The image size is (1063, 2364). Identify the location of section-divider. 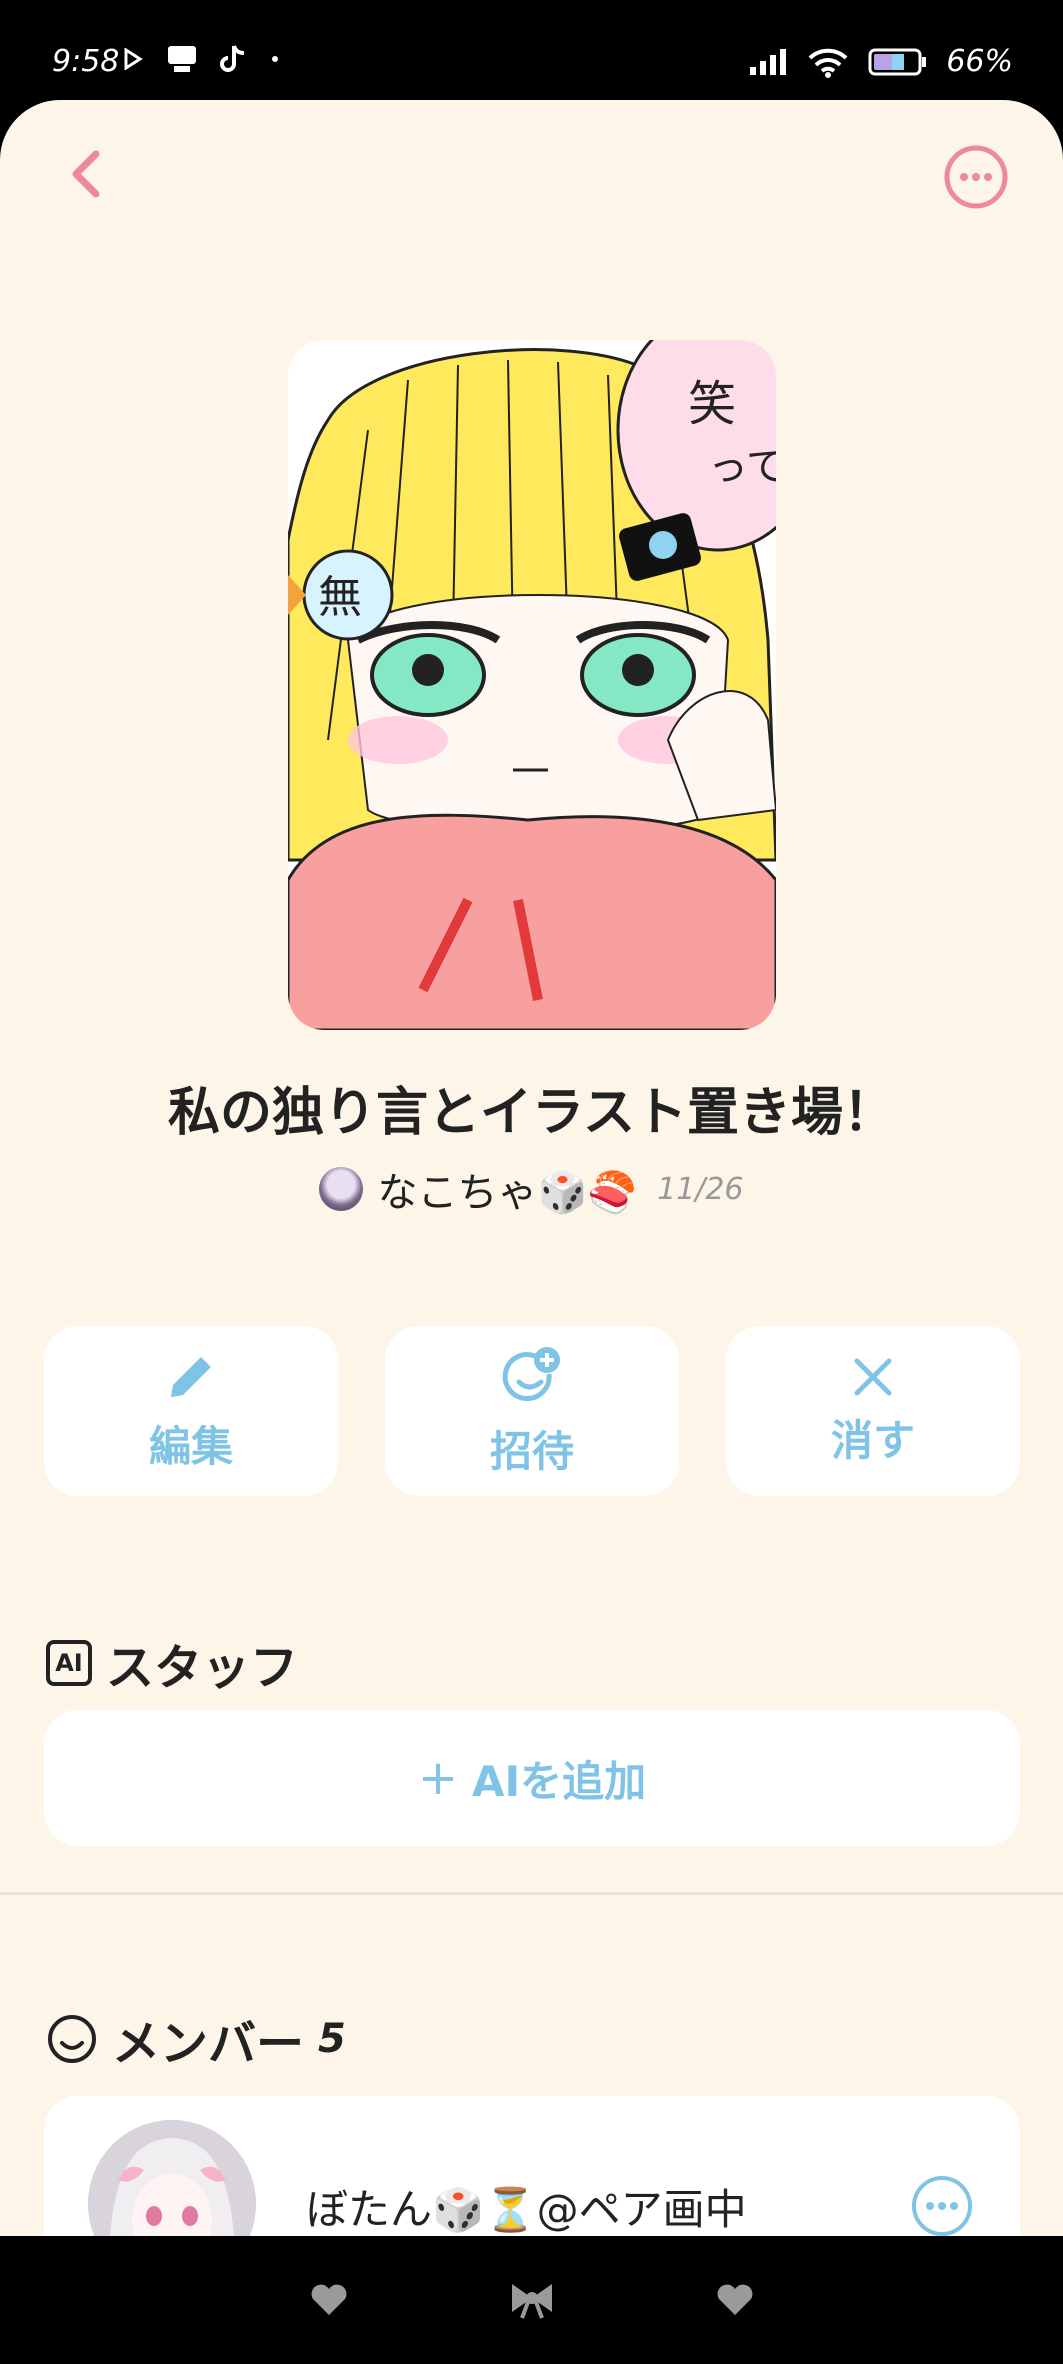
(531, 1893).